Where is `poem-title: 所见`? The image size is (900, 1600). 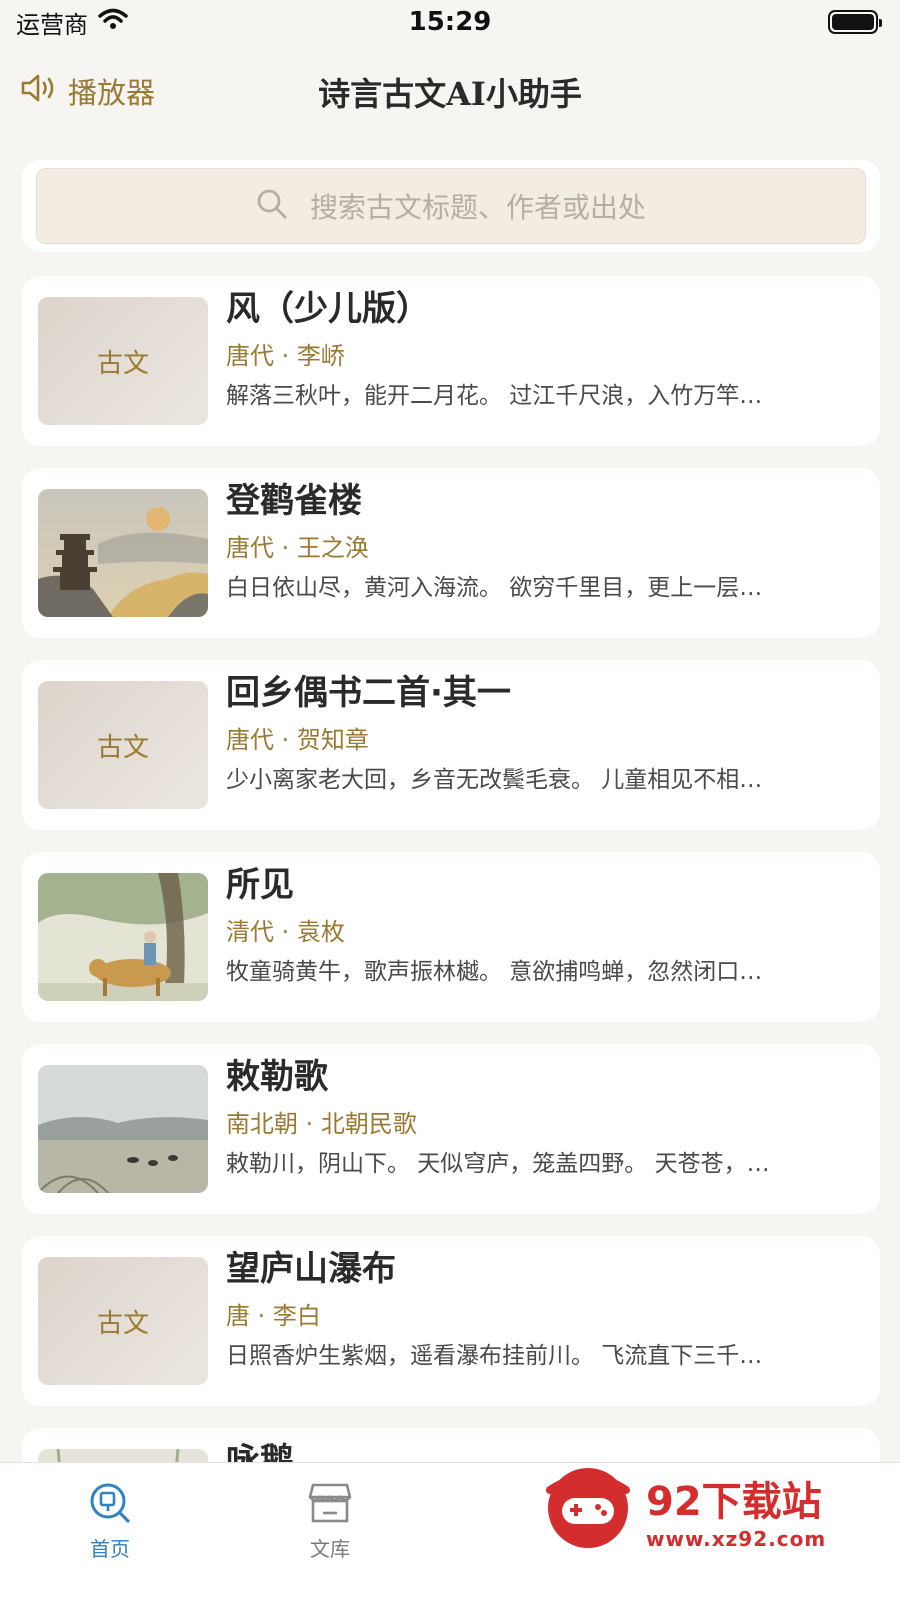 poem-title: 所见 is located at coordinates (260, 885).